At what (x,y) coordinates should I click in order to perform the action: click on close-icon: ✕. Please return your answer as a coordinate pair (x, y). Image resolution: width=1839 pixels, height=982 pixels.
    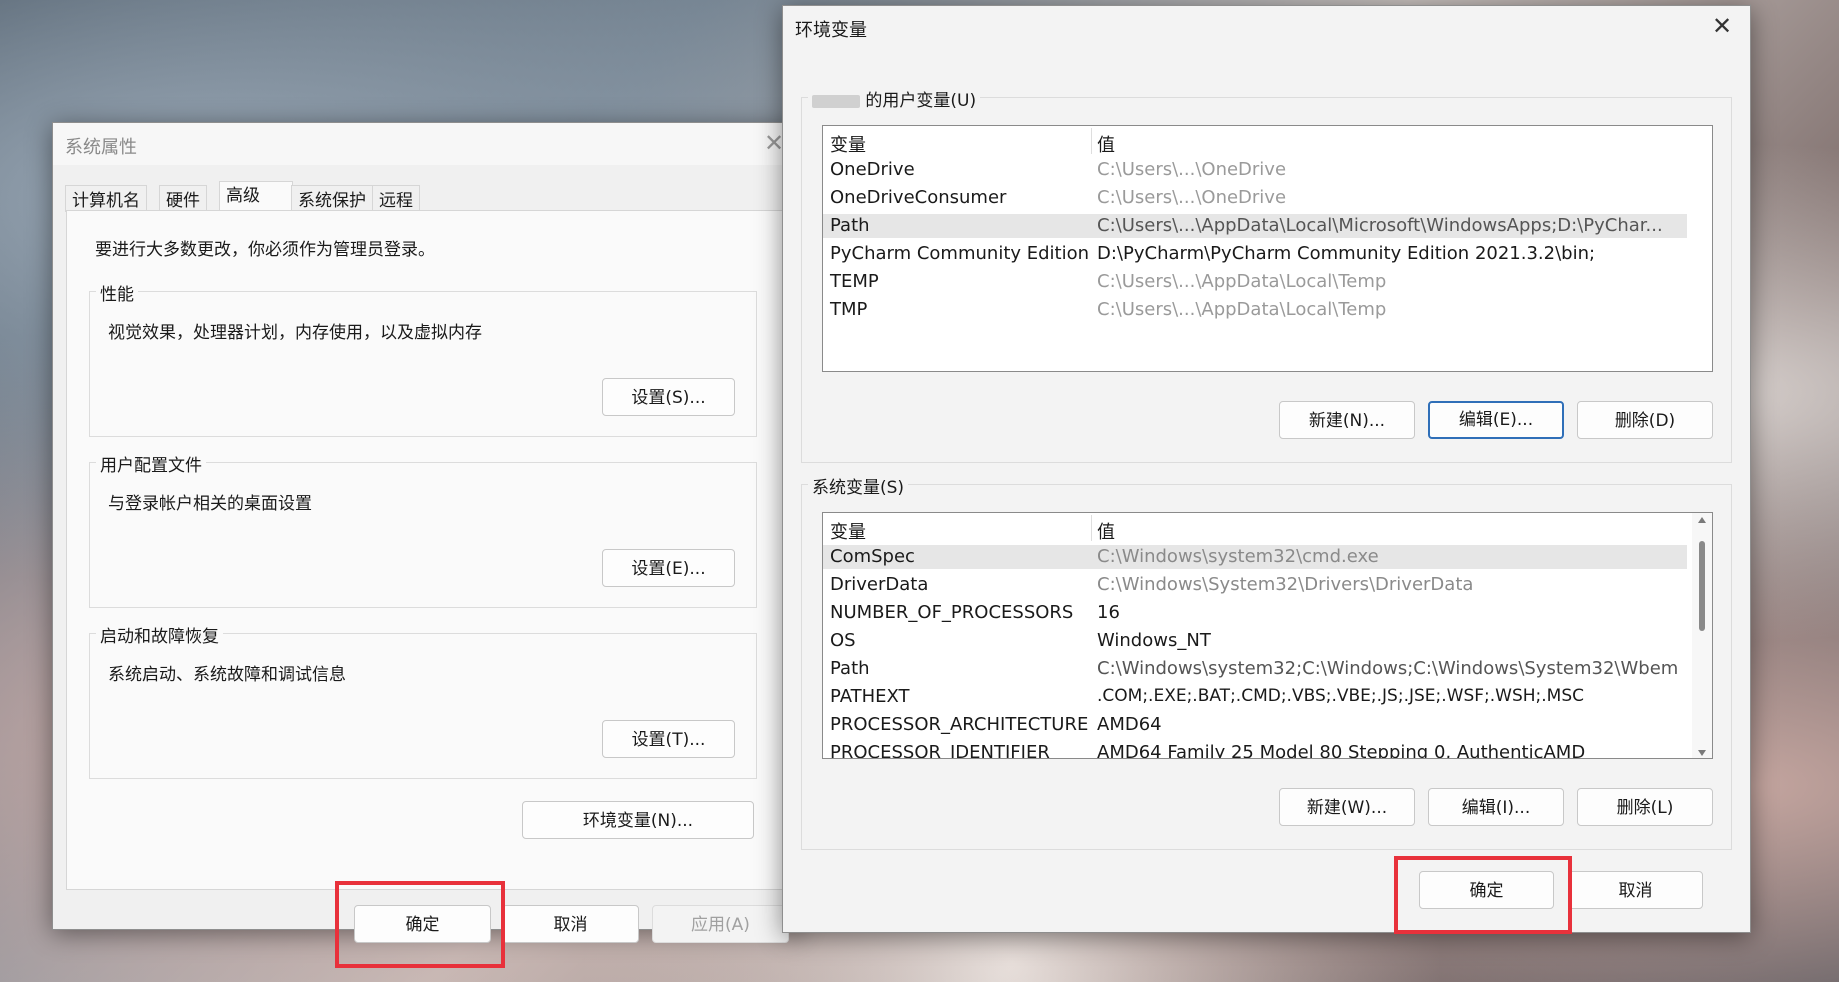
    Looking at the image, I should click on (1722, 27).